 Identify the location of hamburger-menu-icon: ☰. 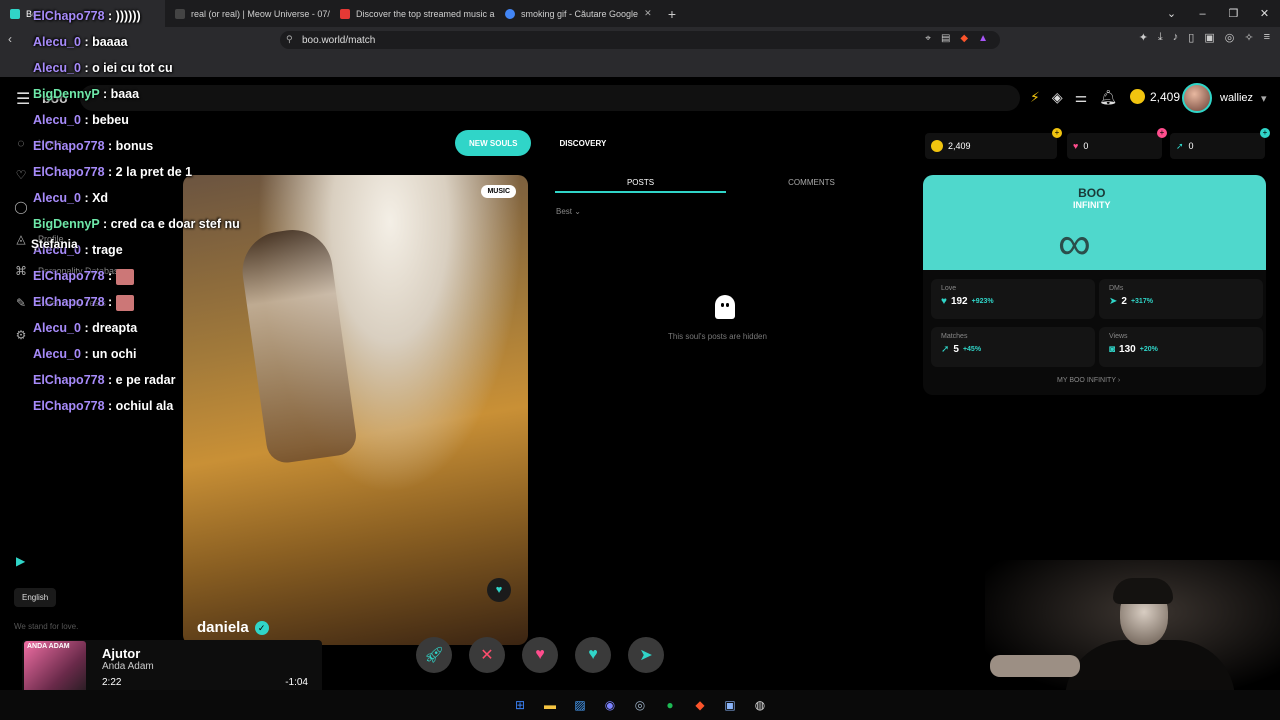
(23, 99).